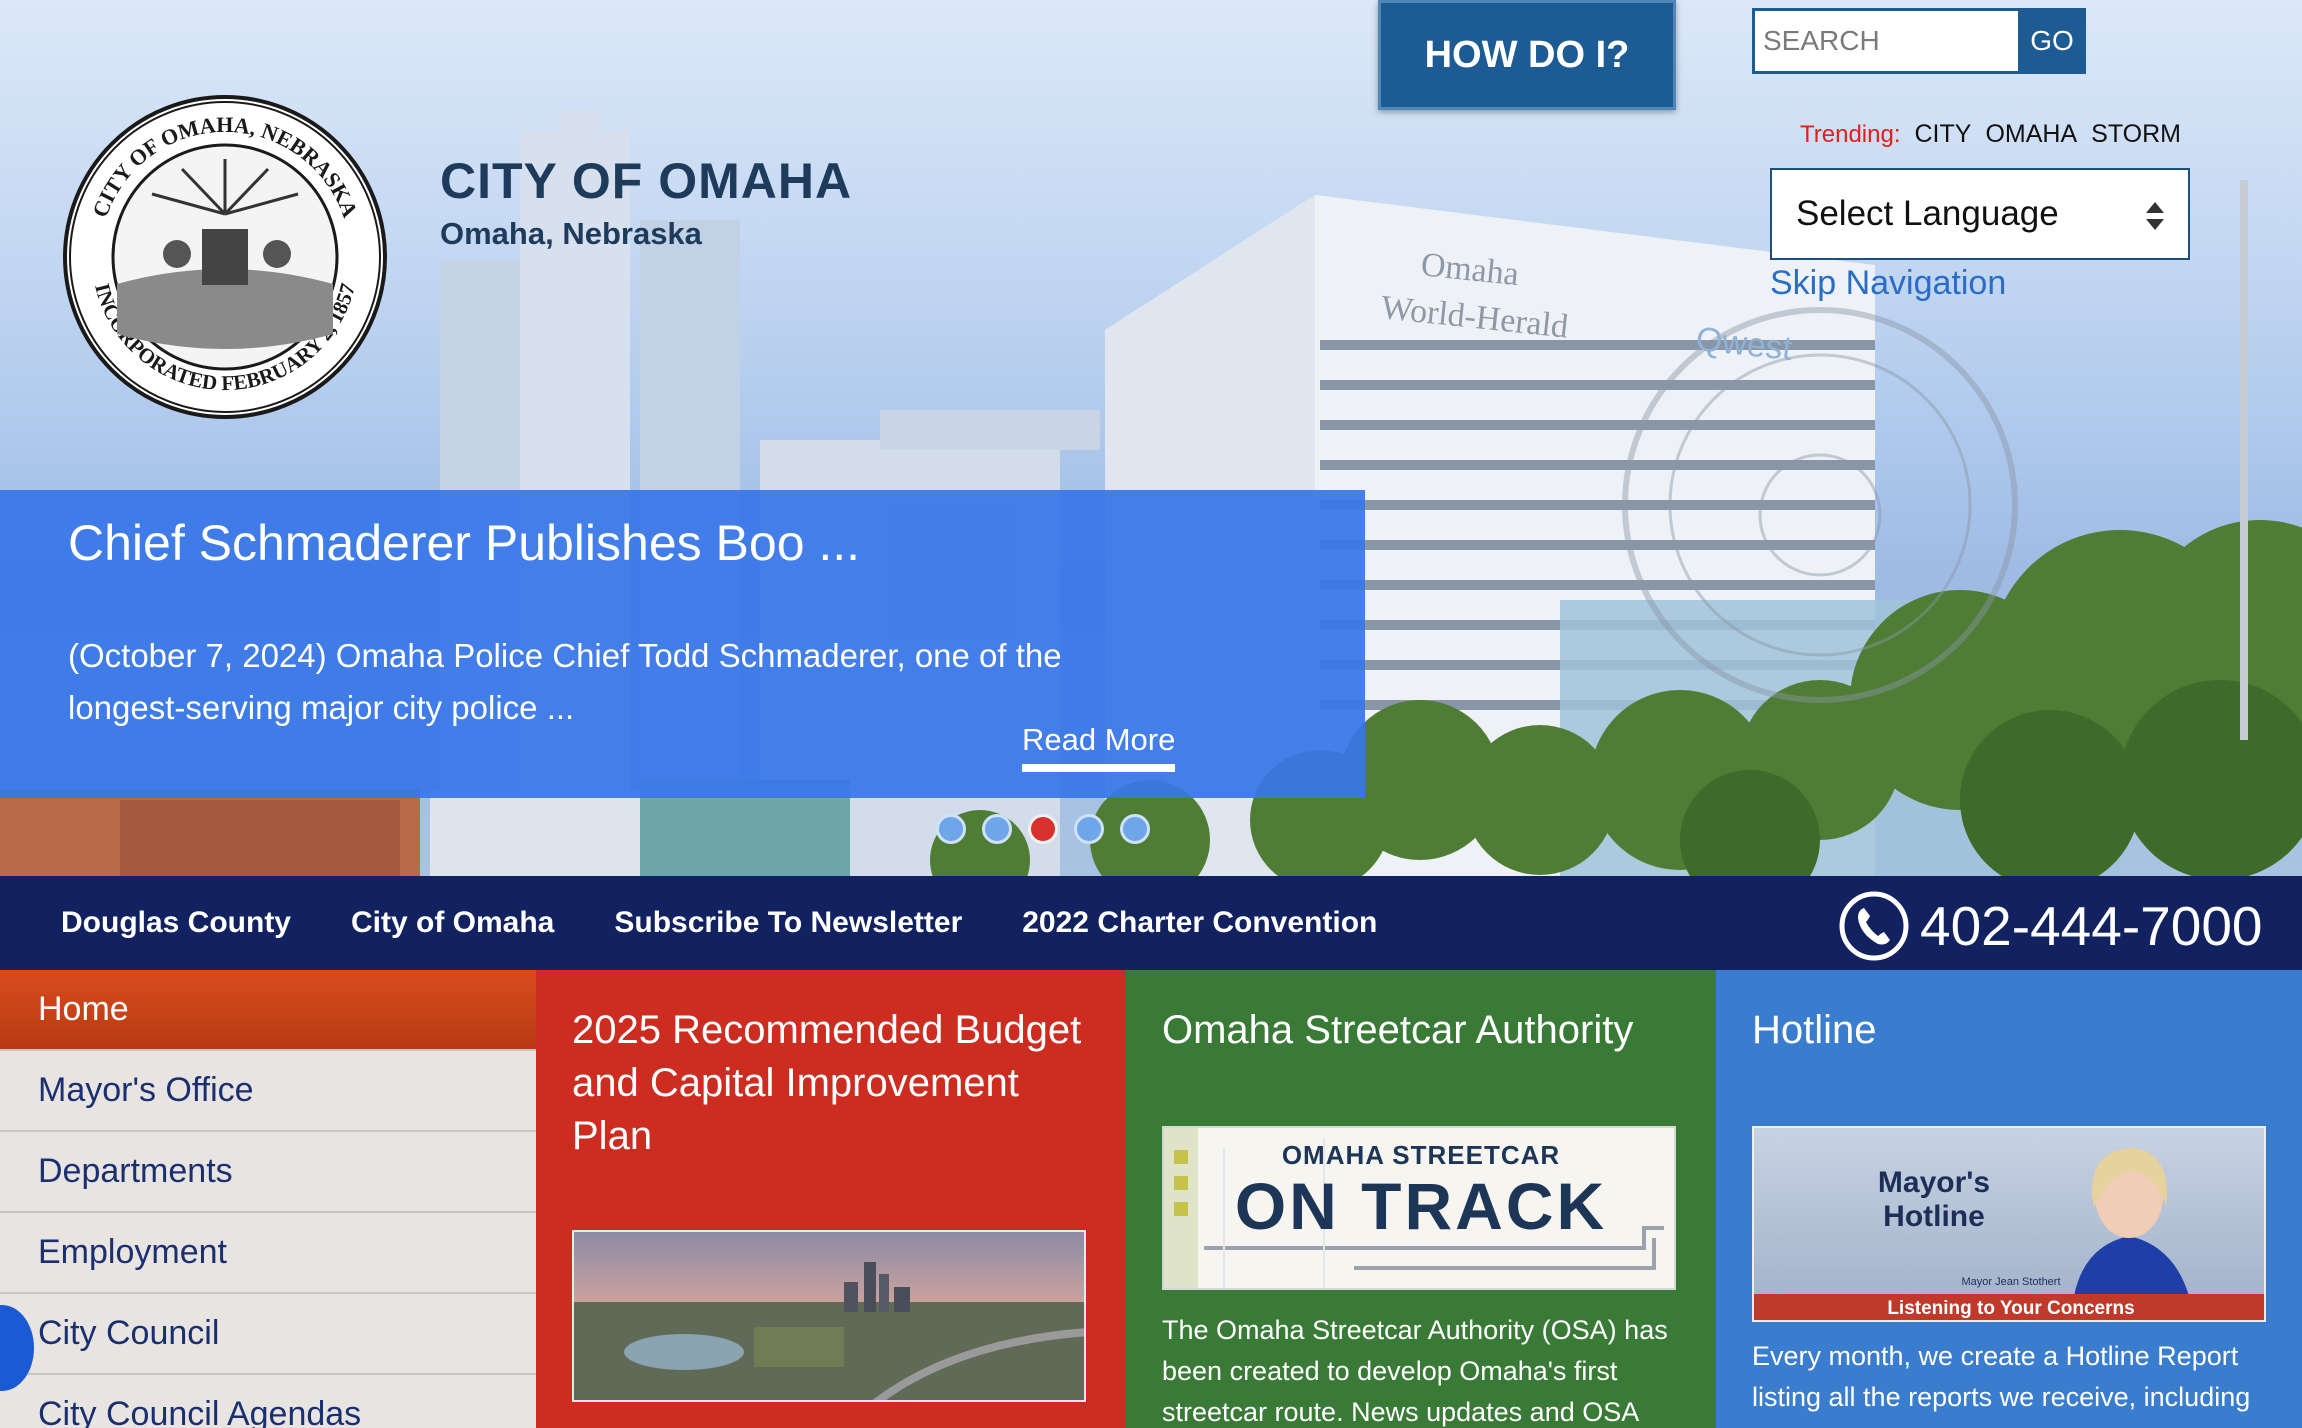 This screenshot has height=1428, width=2302. I want to click on streetcar-image-line1: OMAHA STREETCAR, so click(1421, 1155).